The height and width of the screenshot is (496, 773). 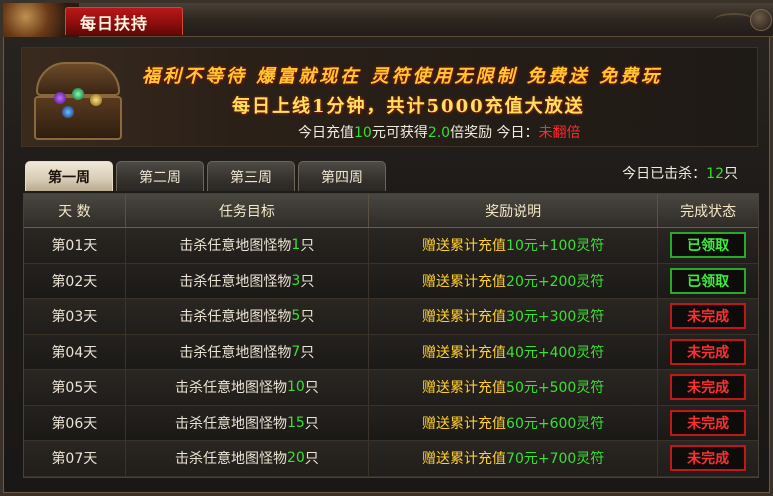 I want to click on header-ornament-icon, so click(x=734, y=20).